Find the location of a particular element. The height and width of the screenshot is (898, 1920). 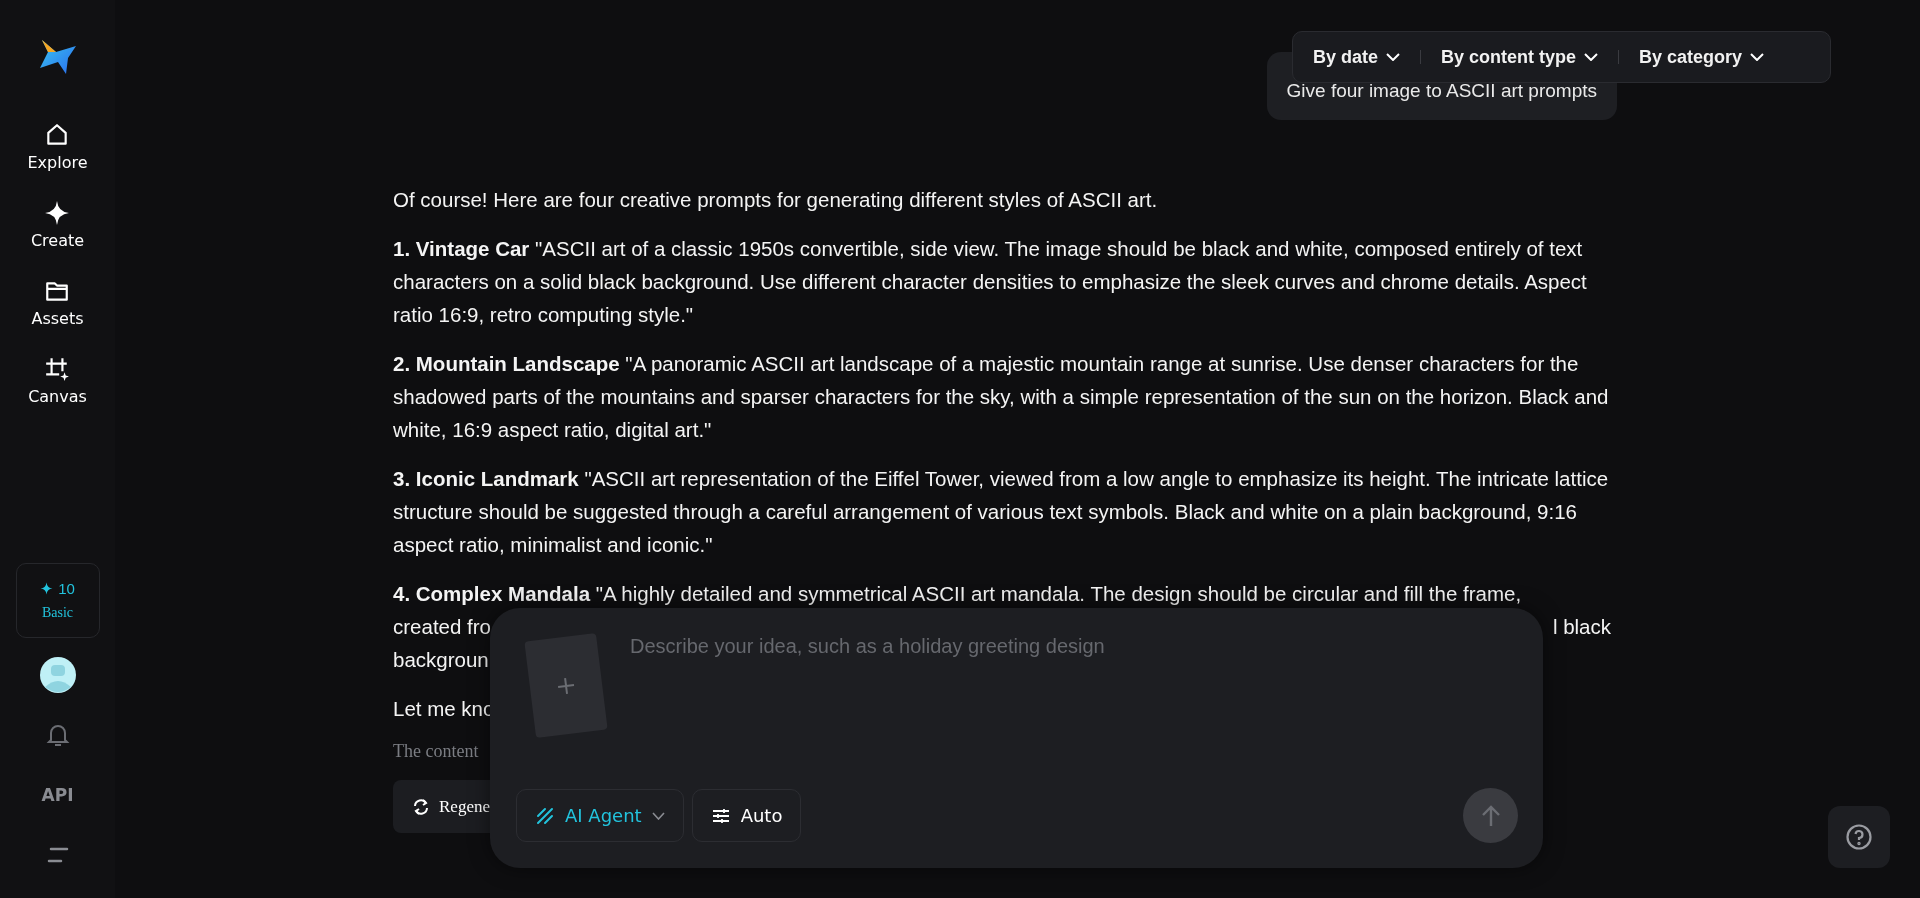

credit-count: 10 is located at coordinates (66, 588).